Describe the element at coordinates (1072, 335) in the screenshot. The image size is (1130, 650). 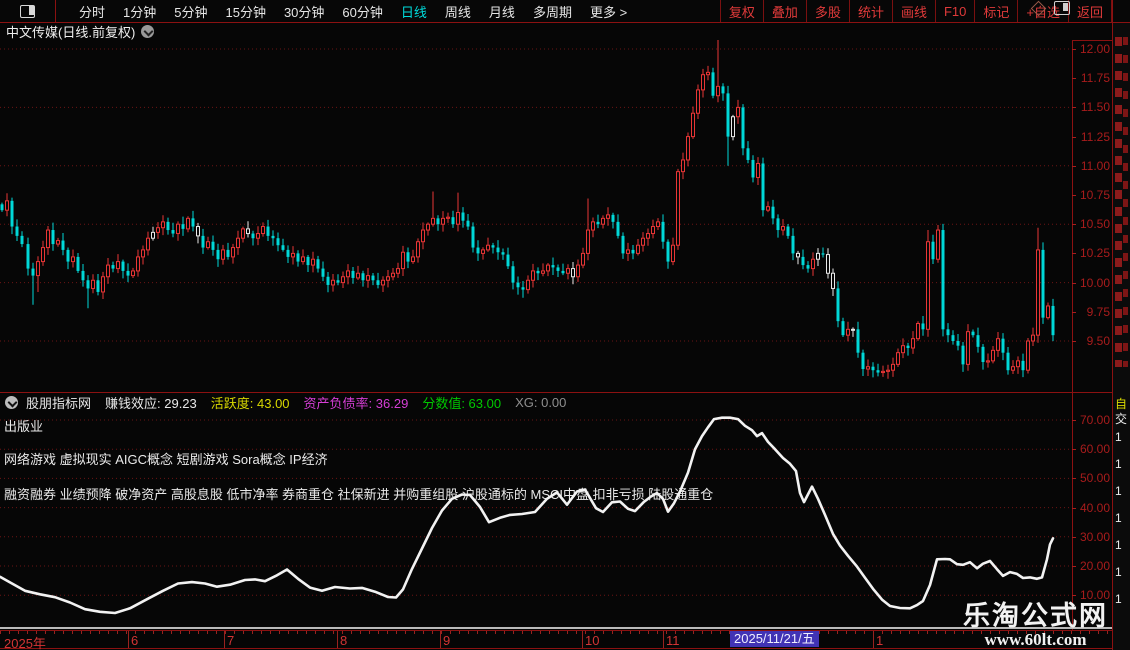
I see `price-axis-line` at that location.